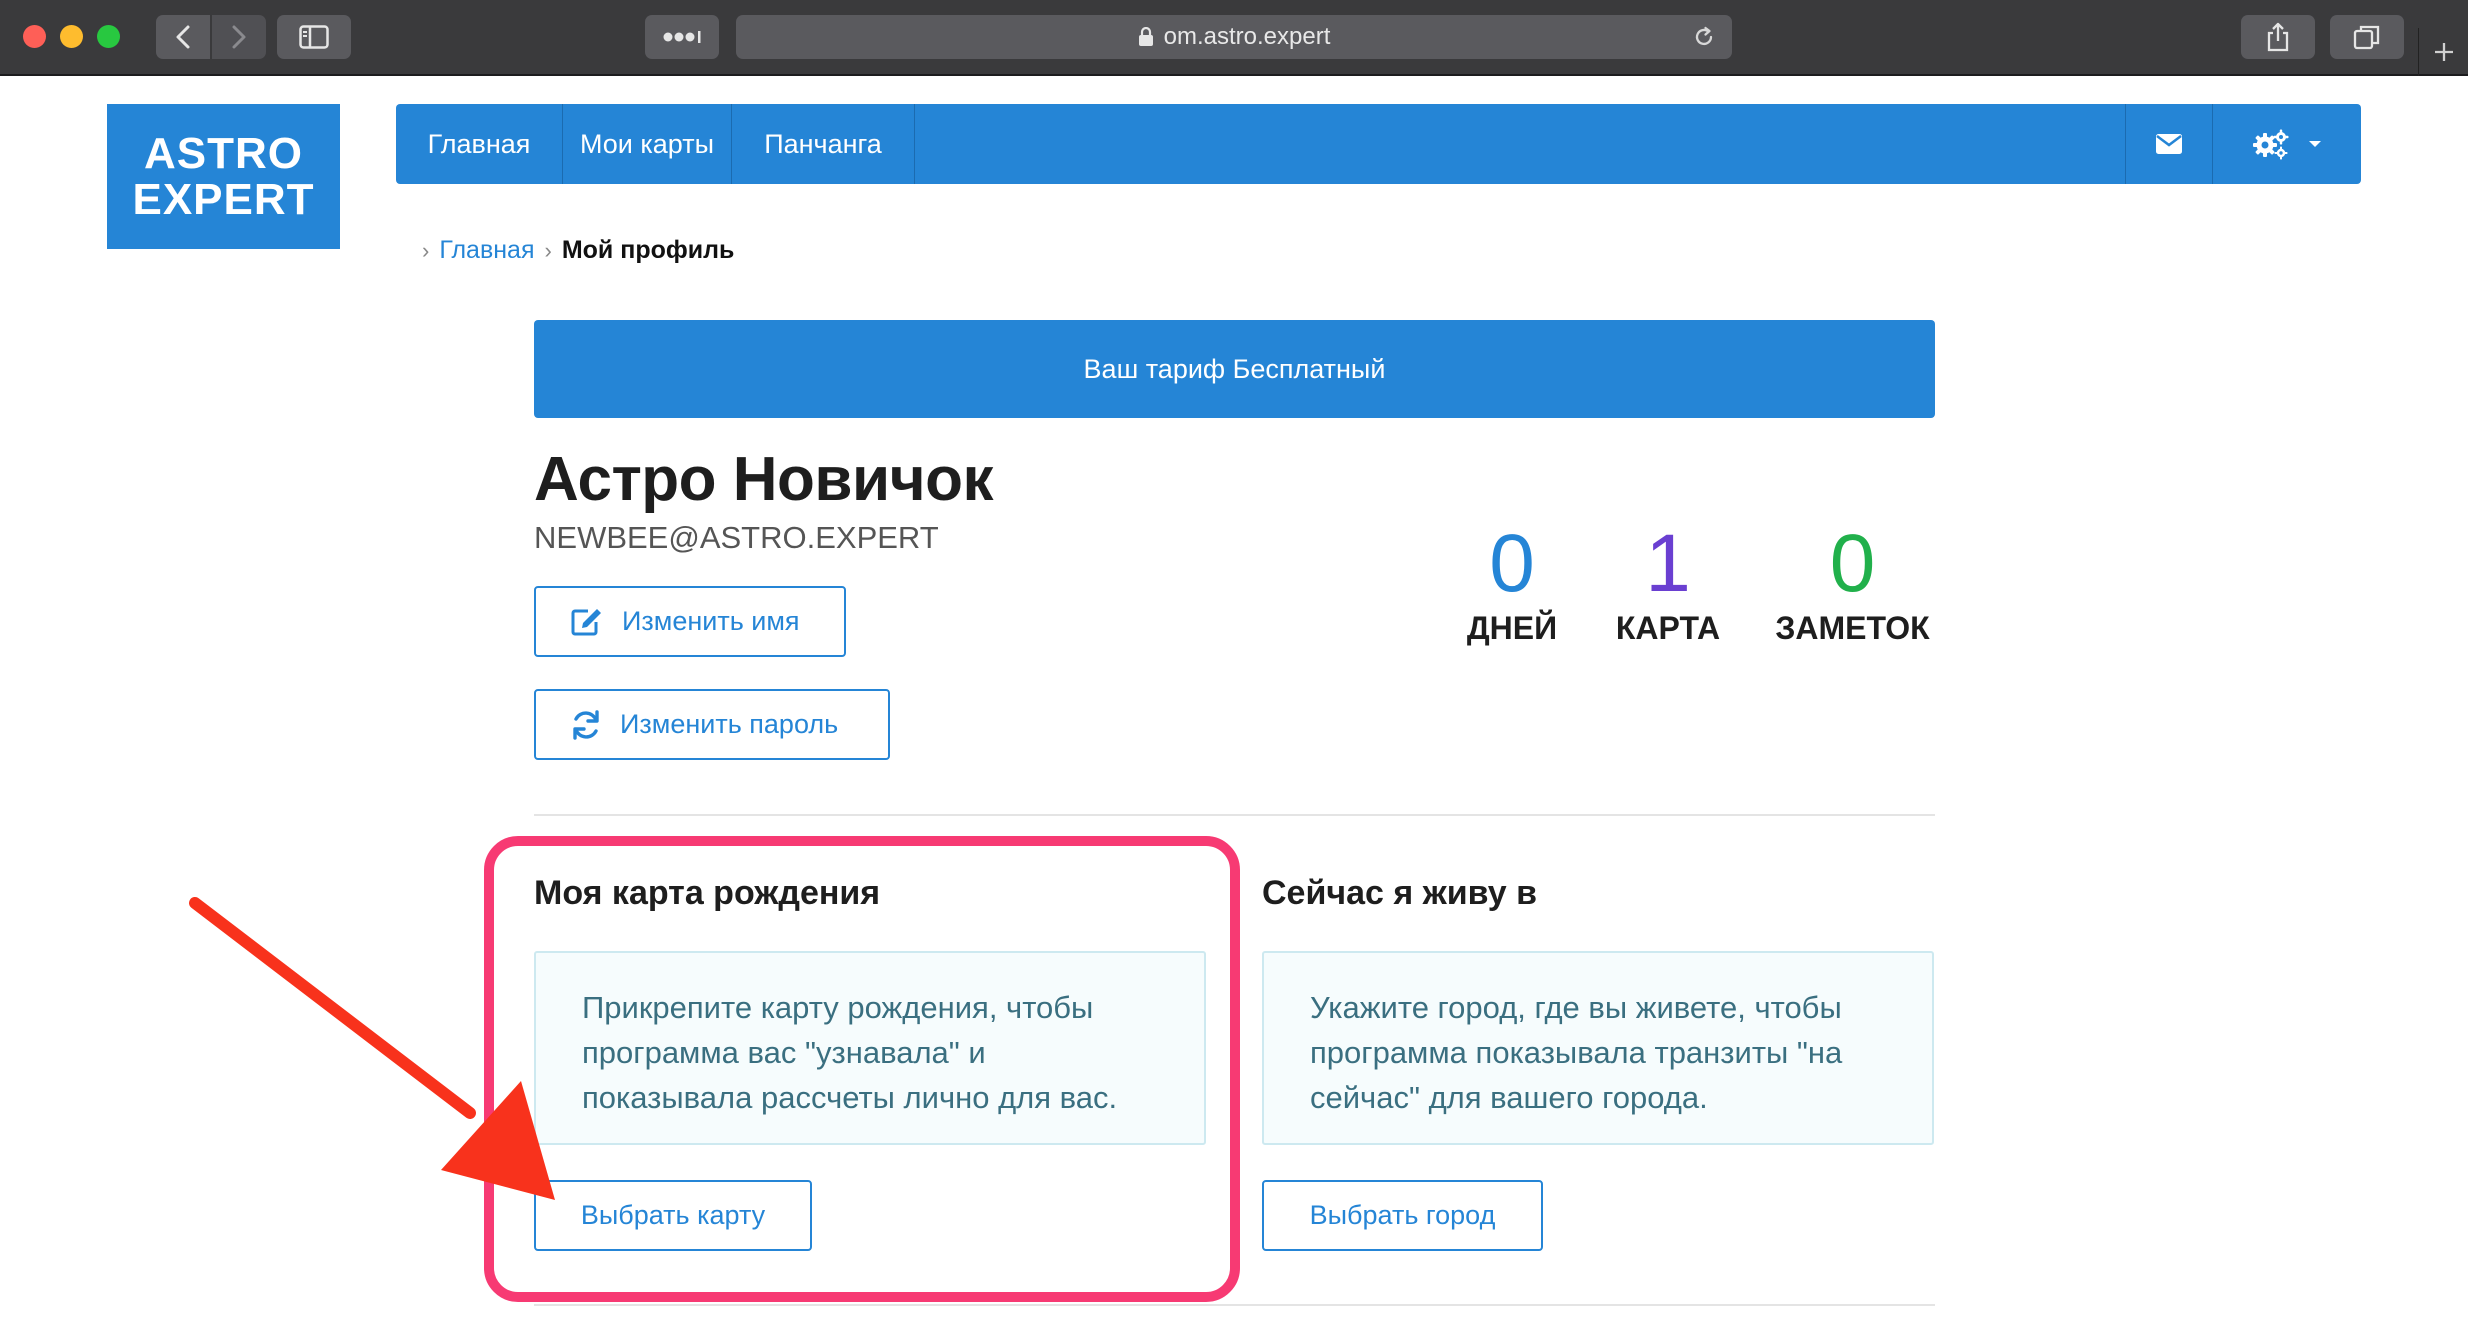 The width and height of the screenshot is (2468, 1326). What do you see at coordinates (729, 724) in the screenshot?
I see `change-password-label: Изменить пароль` at bounding box center [729, 724].